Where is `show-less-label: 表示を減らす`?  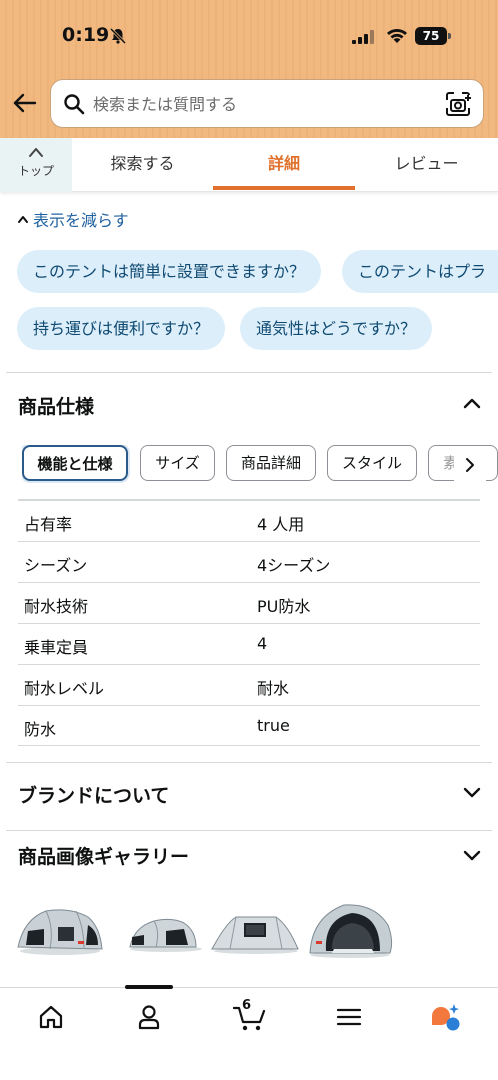
show-less-label: 表示を減らす is located at coordinates (81, 220).